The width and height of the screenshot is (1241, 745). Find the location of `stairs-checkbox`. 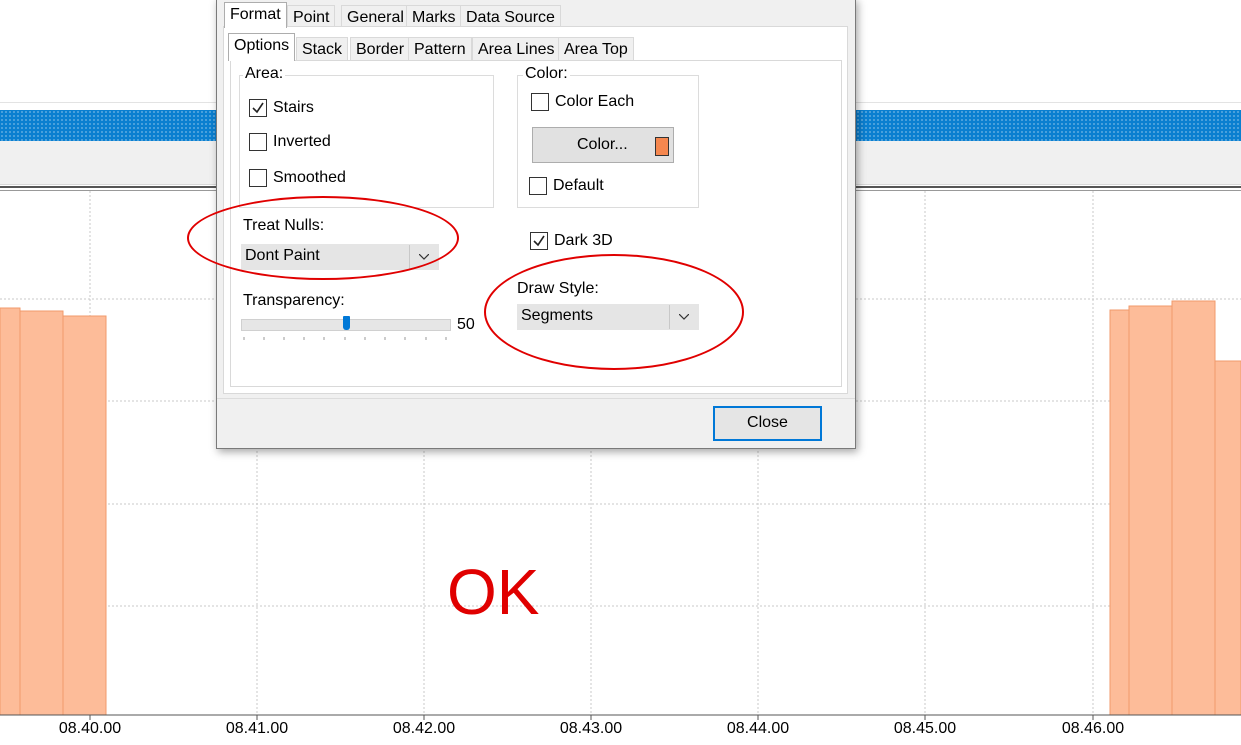

stairs-checkbox is located at coordinates (258, 108).